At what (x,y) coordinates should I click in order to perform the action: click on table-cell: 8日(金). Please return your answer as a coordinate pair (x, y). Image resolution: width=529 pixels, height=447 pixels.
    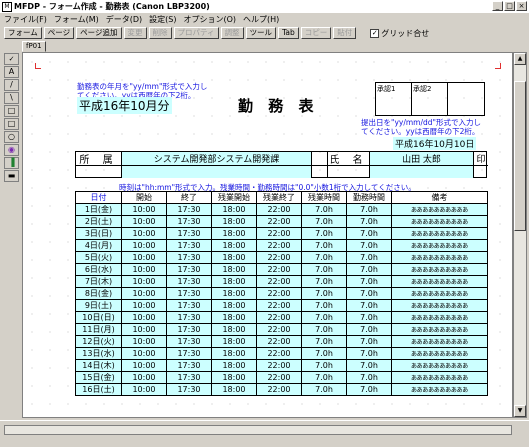
    Looking at the image, I should click on (98, 293).